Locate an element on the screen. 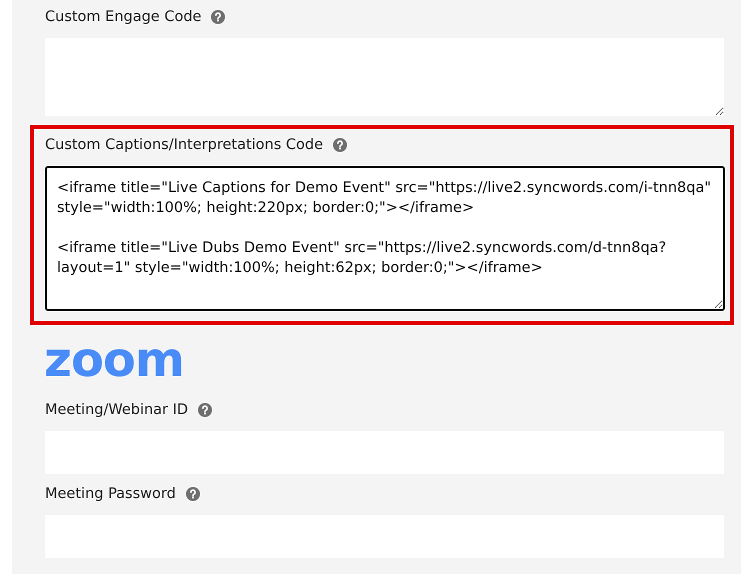 The height and width of the screenshot is (574, 753). field-label: Meeting Password is located at coordinates (110, 494).